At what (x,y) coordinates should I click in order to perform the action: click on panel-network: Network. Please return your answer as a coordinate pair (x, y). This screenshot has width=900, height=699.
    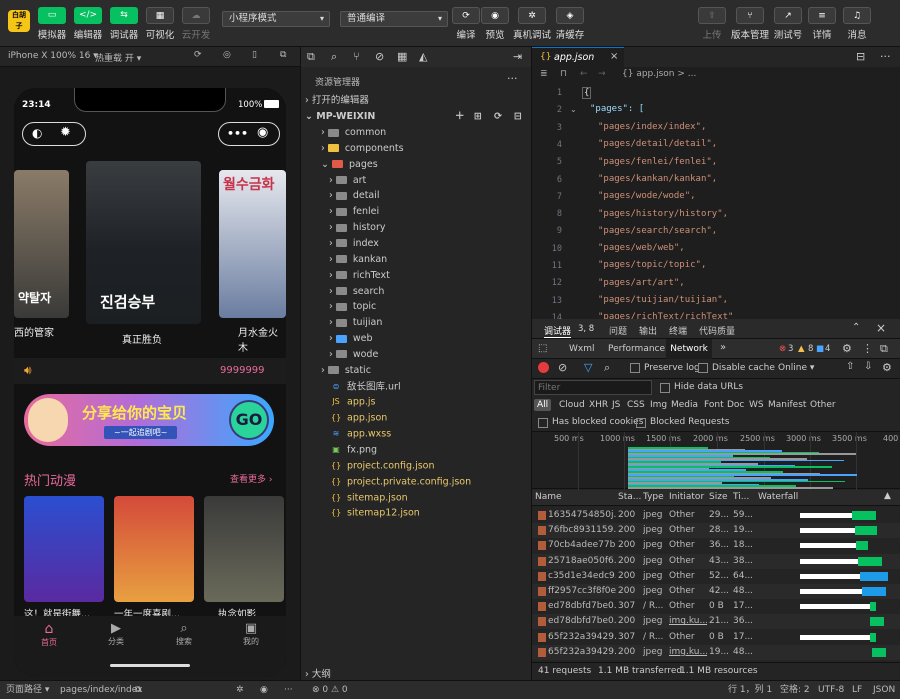
    Looking at the image, I should click on (689, 349).